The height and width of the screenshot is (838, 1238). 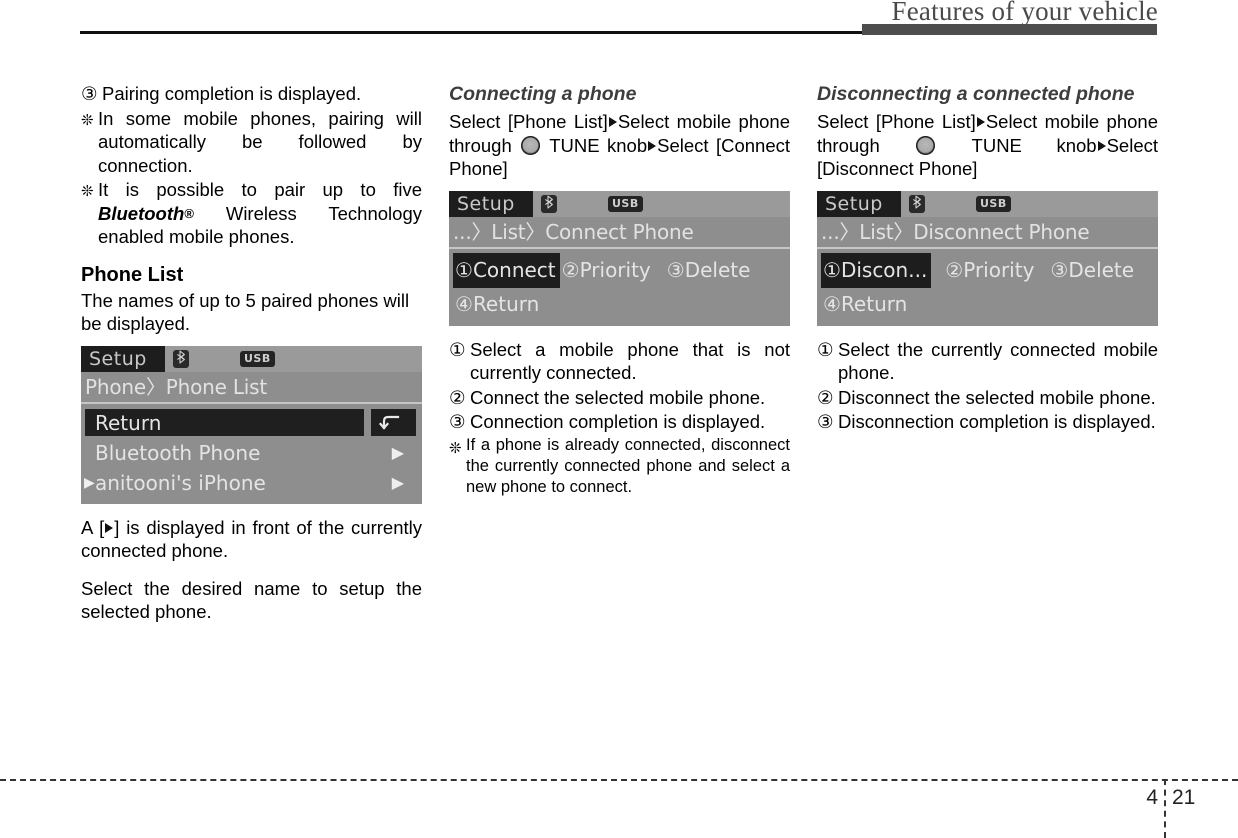 I want to click on lcd-menu-item-label: Connect, so click(x=514, y=269).